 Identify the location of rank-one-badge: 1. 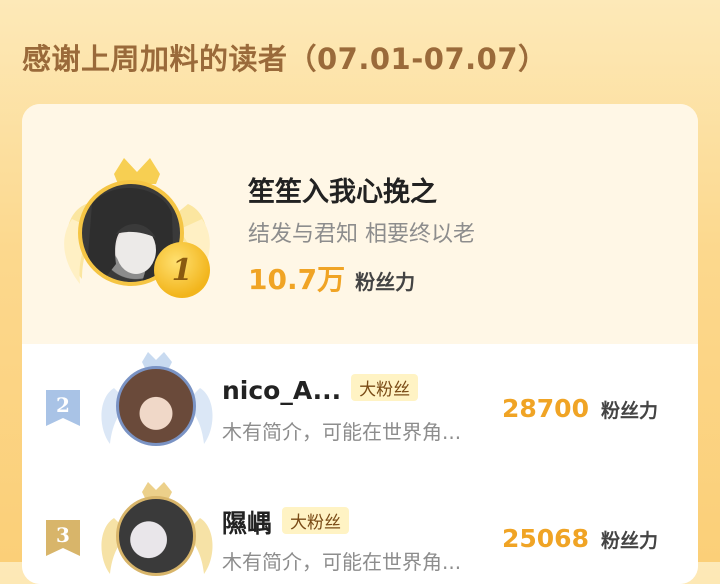
(182, 270).